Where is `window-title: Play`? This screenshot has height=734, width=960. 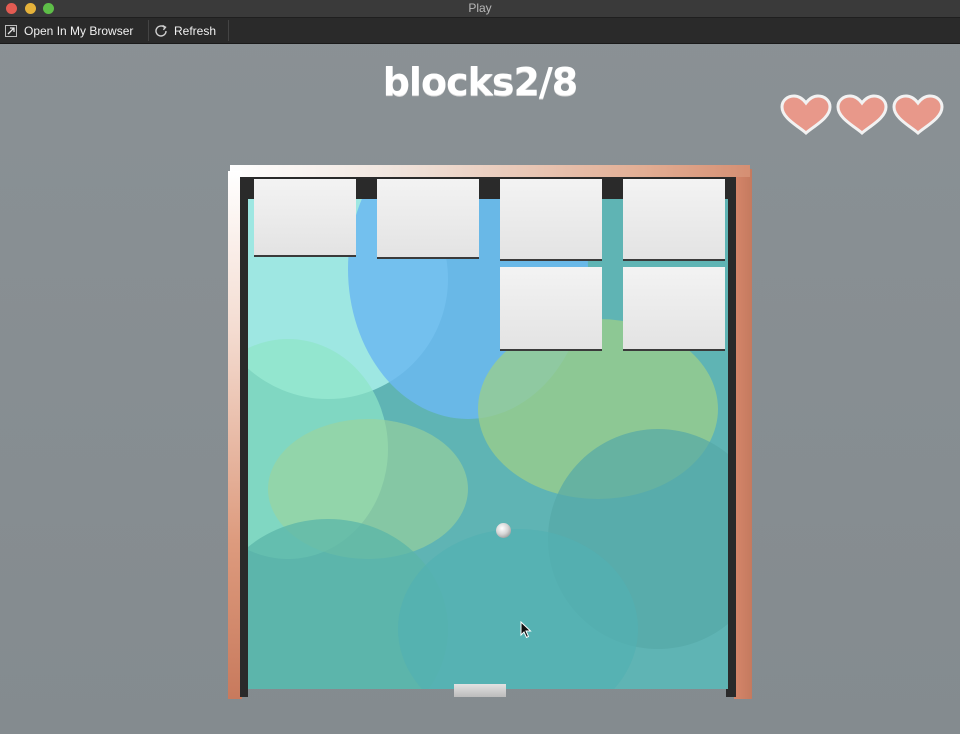
window-title: Play is located at coordinates (480, 8).